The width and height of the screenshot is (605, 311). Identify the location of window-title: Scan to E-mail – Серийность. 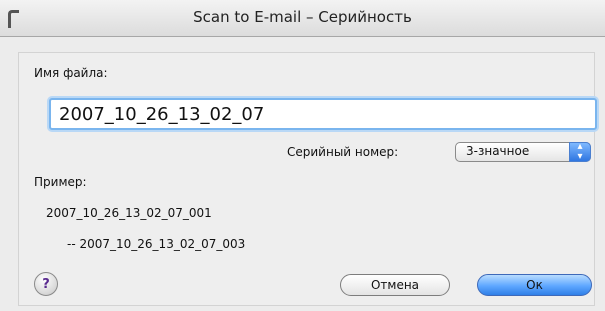
(302, 17).